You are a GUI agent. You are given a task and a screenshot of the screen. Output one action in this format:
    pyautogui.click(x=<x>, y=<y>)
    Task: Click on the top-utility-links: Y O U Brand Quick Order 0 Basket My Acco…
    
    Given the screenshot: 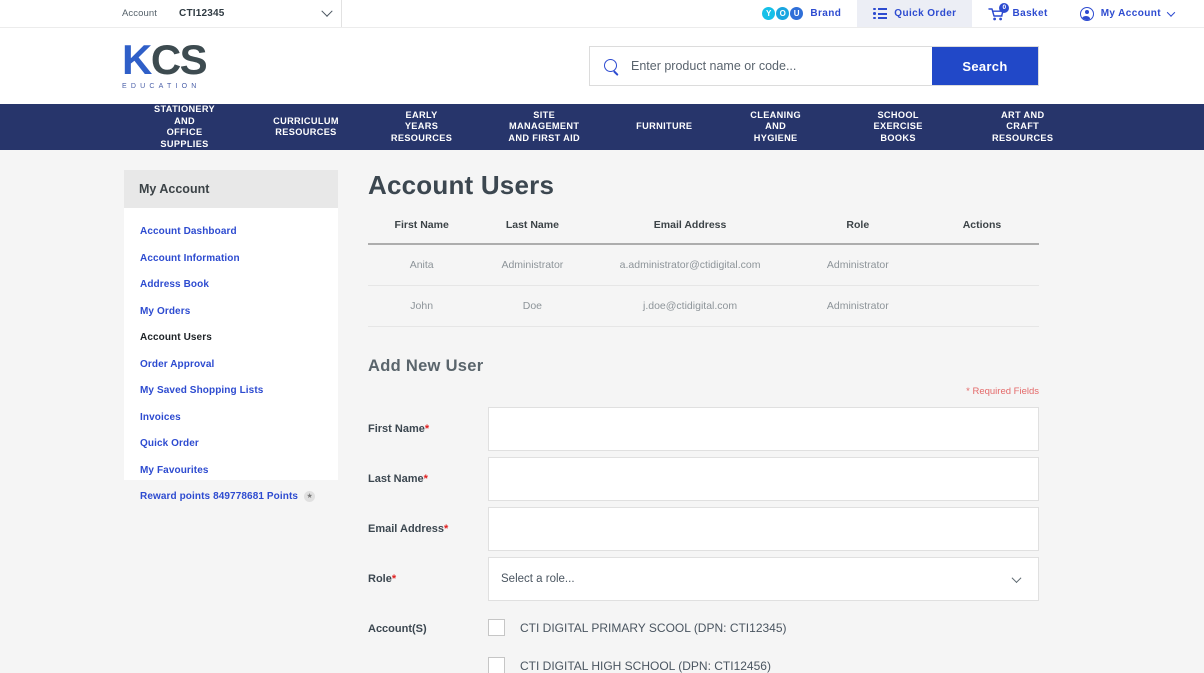 What is the action you would take?
    pyautogui.click(x=975, y=13)
    